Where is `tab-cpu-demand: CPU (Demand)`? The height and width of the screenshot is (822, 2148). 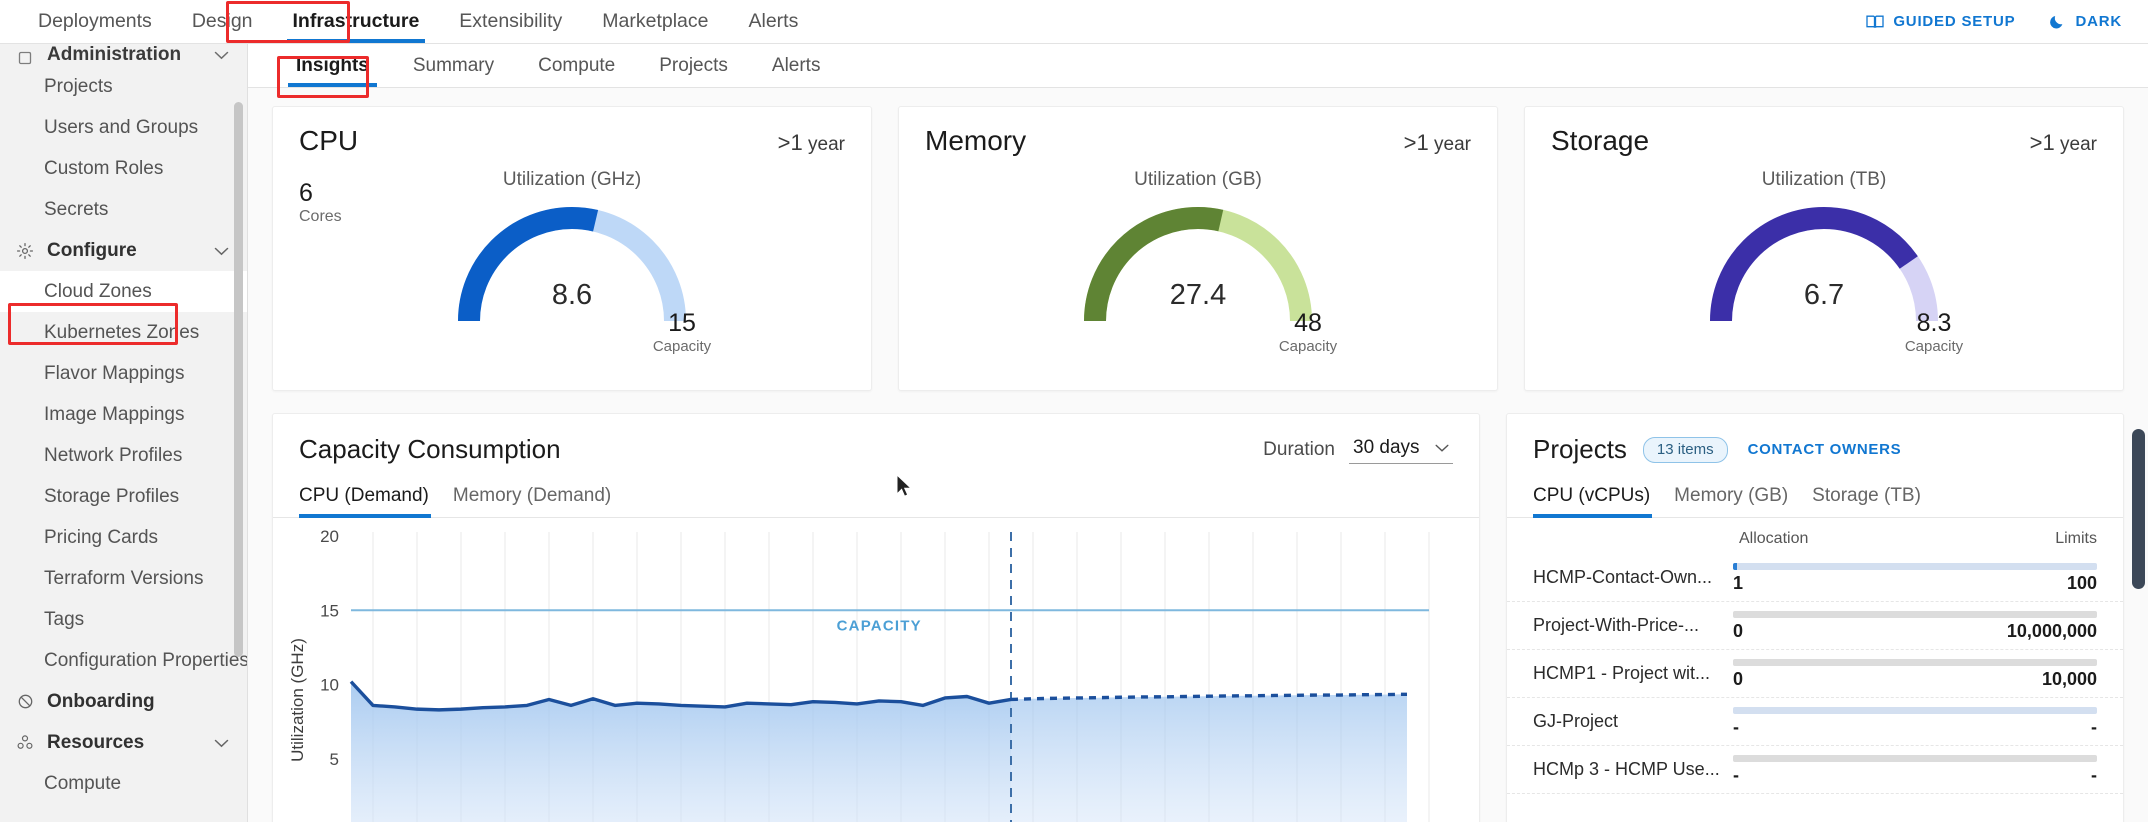 tab-cpu-demand: CPU (Demand) is located at coordinates (370, 498).